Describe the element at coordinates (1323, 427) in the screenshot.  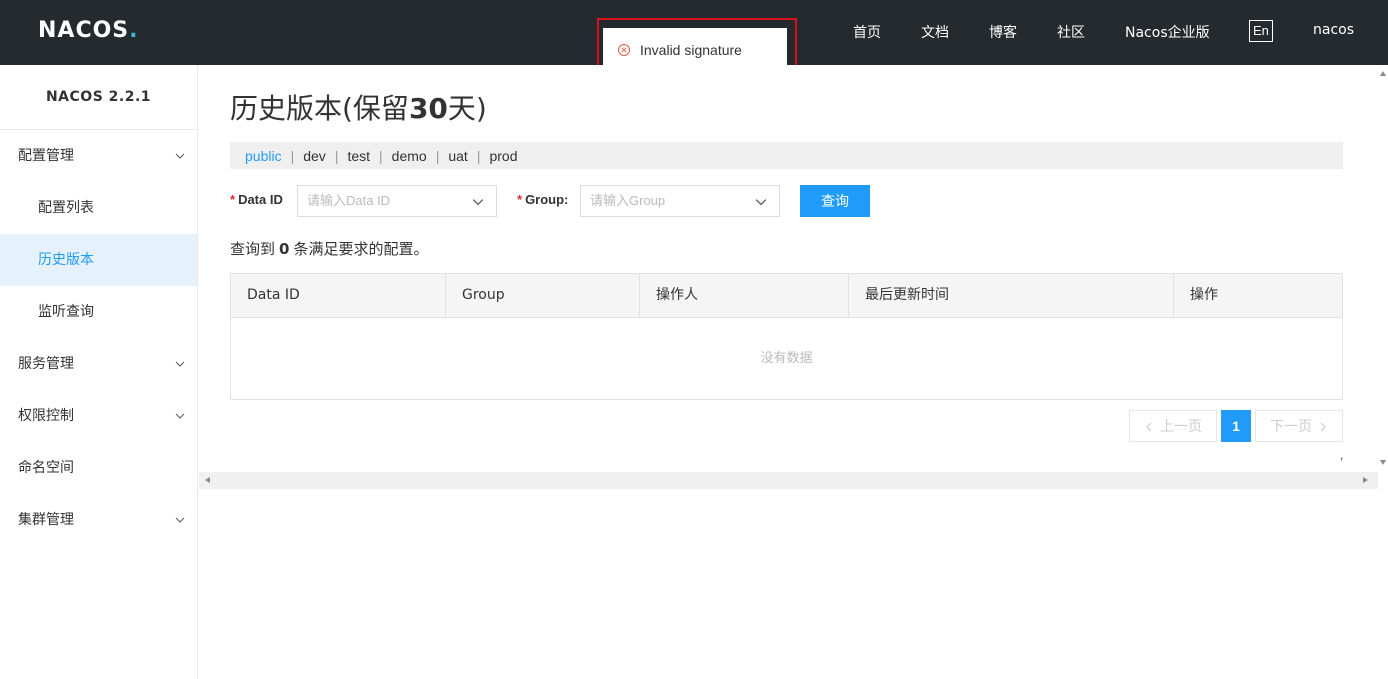
I see `chevron-right-icon` at that location.